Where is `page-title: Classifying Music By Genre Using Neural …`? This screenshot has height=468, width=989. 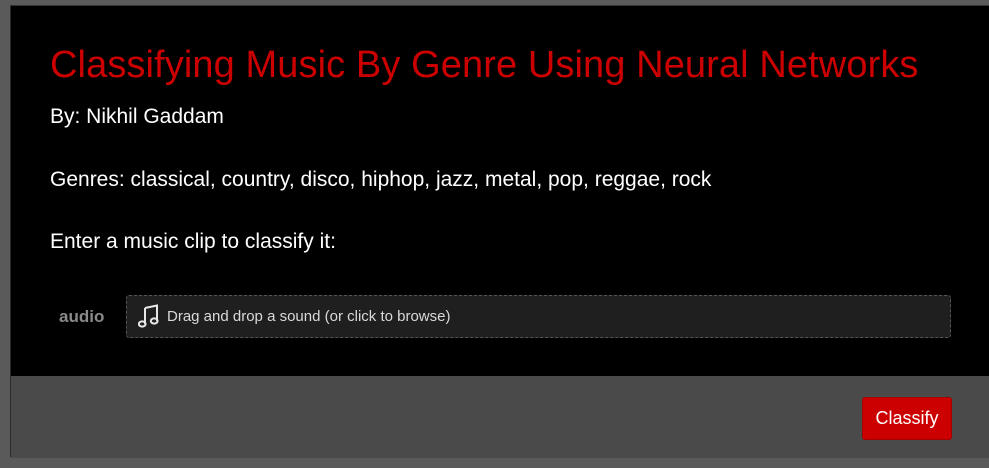
page-title: Classifying Music By Genre Using Neural … is located at coordinates (484, 65).